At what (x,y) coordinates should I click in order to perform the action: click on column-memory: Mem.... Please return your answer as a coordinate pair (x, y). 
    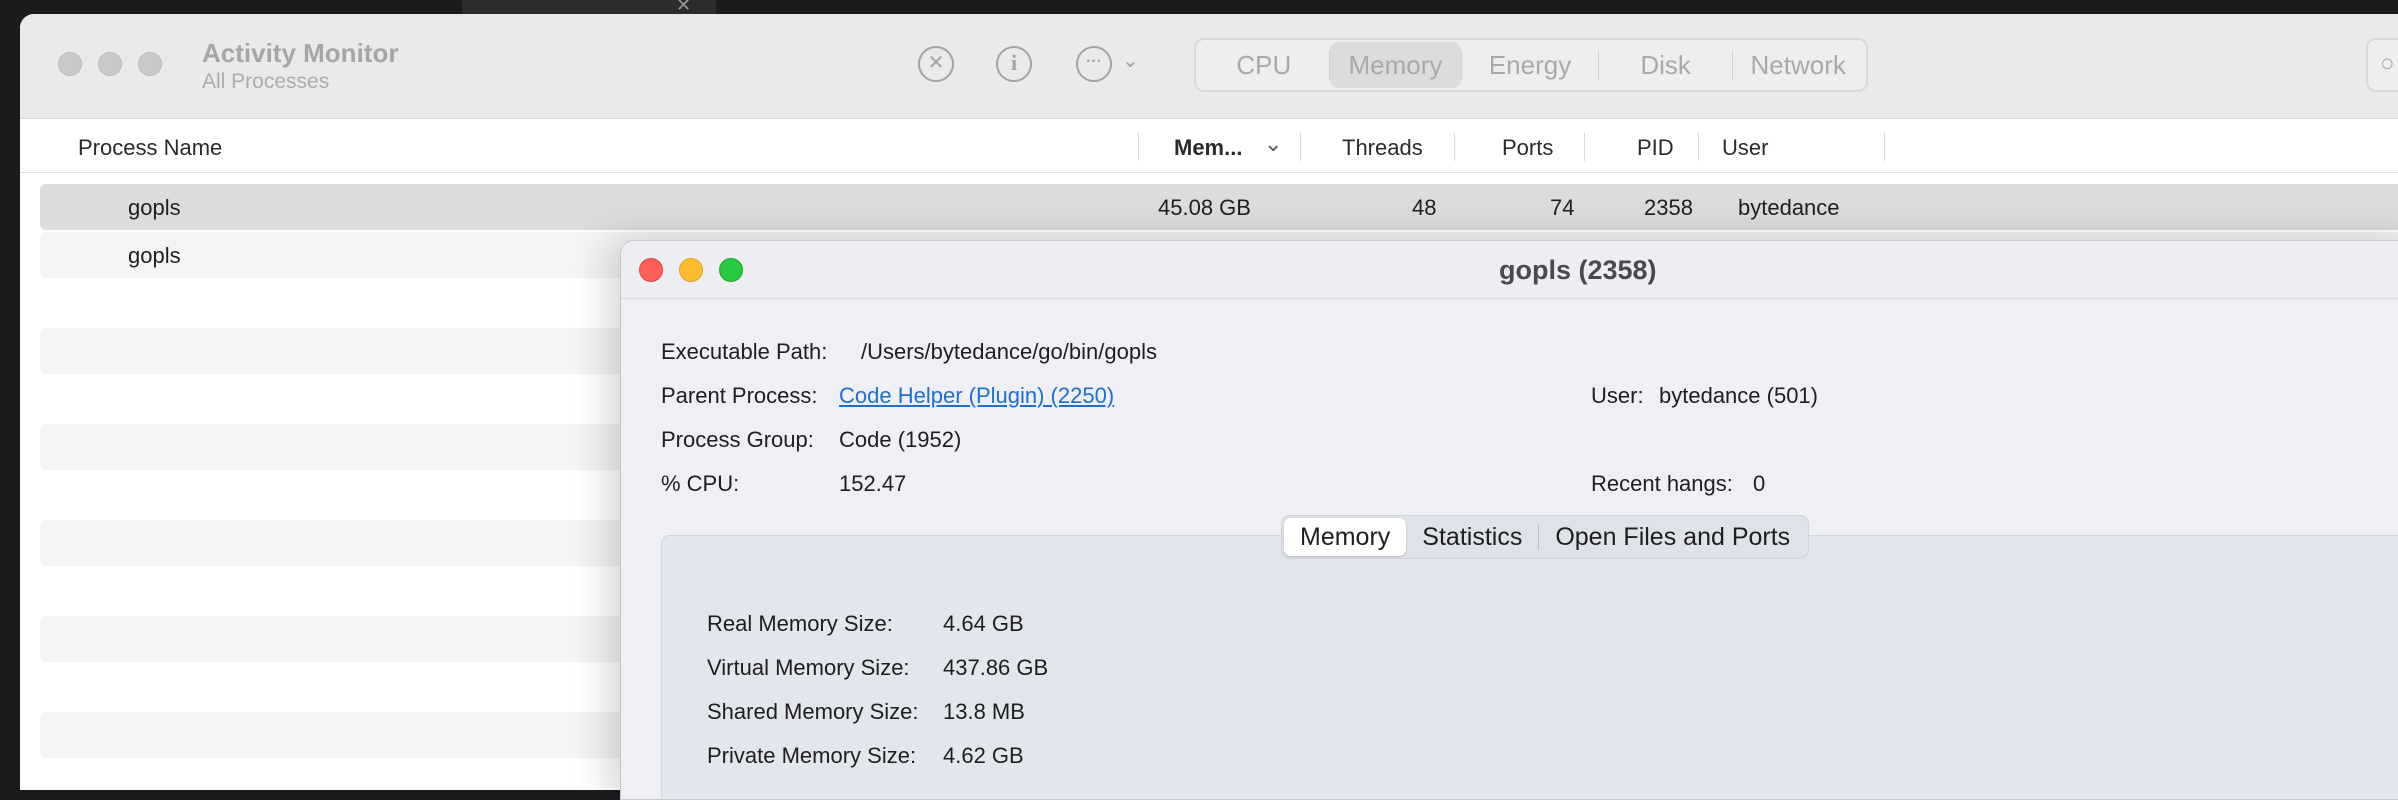
    Looking at the image, I should click on (1208, 148).